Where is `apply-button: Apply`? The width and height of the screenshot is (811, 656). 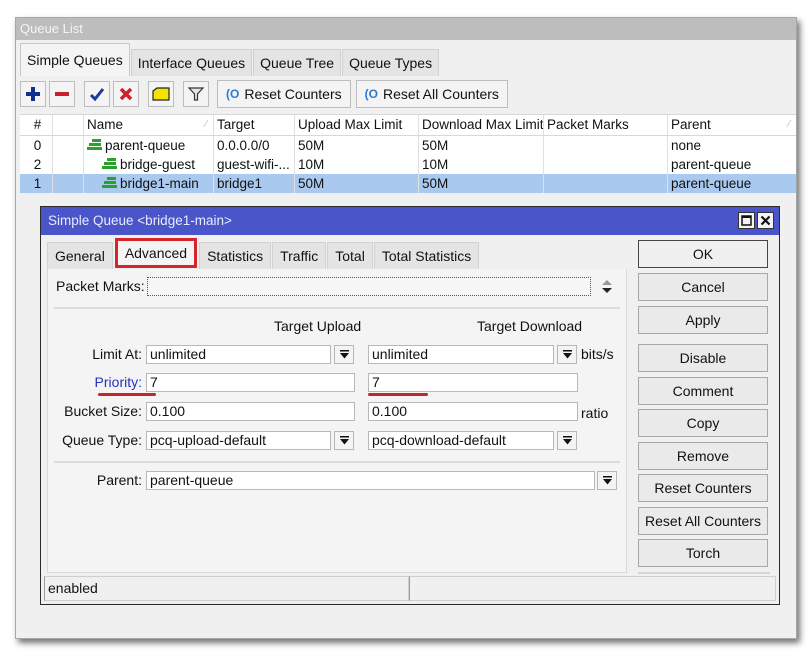
apply-button: Apply is located at coordinates (703, 320).